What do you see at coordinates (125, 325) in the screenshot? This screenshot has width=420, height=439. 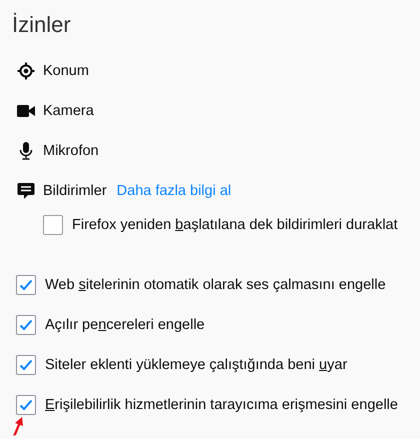 I see `checkbox-label: Açılır pencereleri engelle` at bounding box center [125, 325].